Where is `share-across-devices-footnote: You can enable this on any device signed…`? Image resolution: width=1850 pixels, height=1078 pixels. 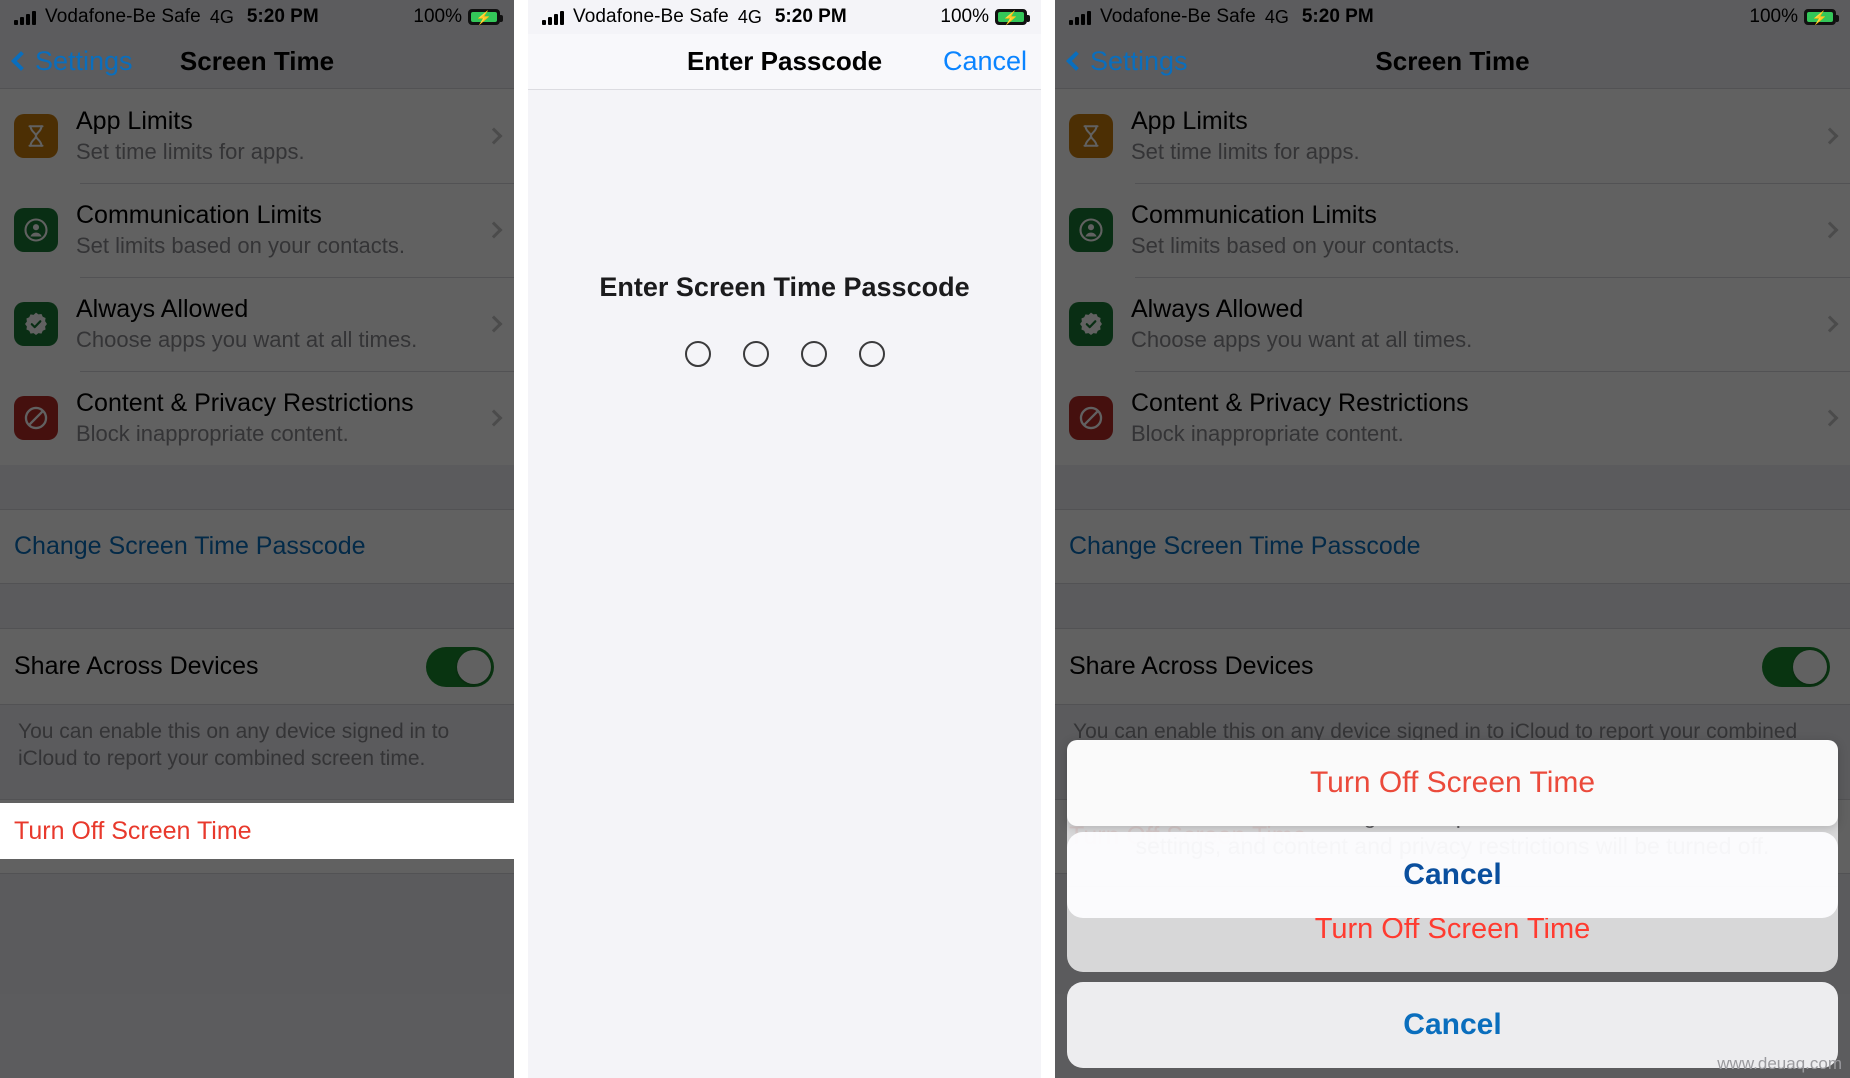
share-across-devices-footnote: You can enable this on any device signed… is located at coordinates (257, 751).